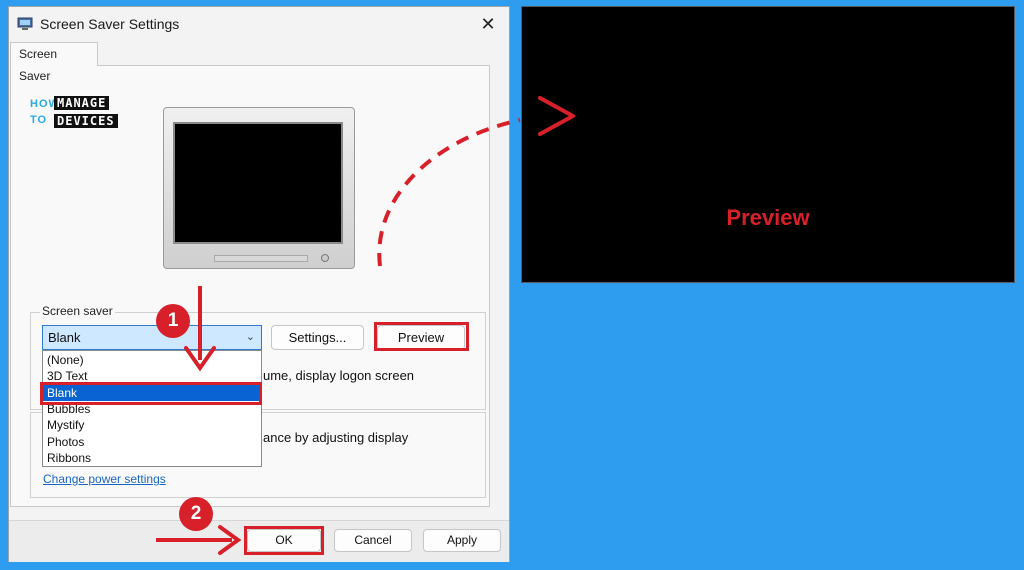 This screenshot has width=1024, height=570. Describe the element at coordinates (173, 321) in the screenshot. I see `step1-badge: 1` at that location.